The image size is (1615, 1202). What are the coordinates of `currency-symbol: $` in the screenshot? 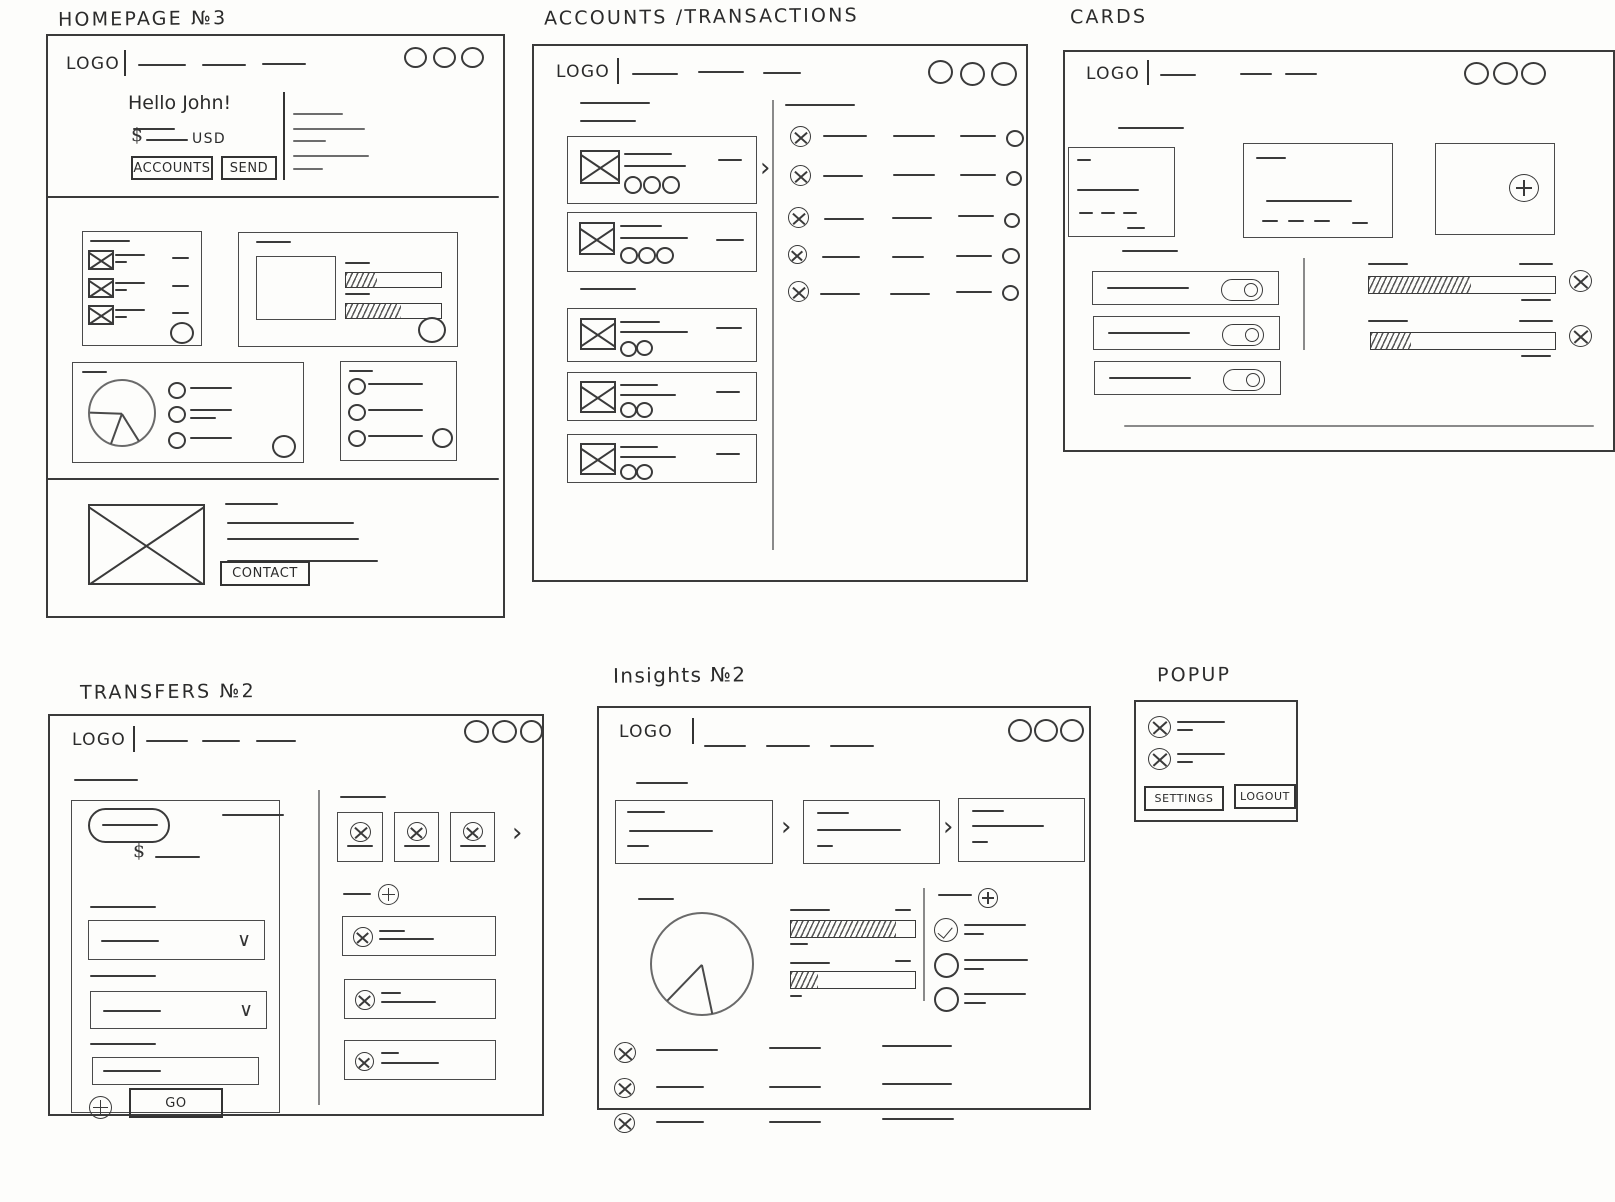 It's located at (137, 135).